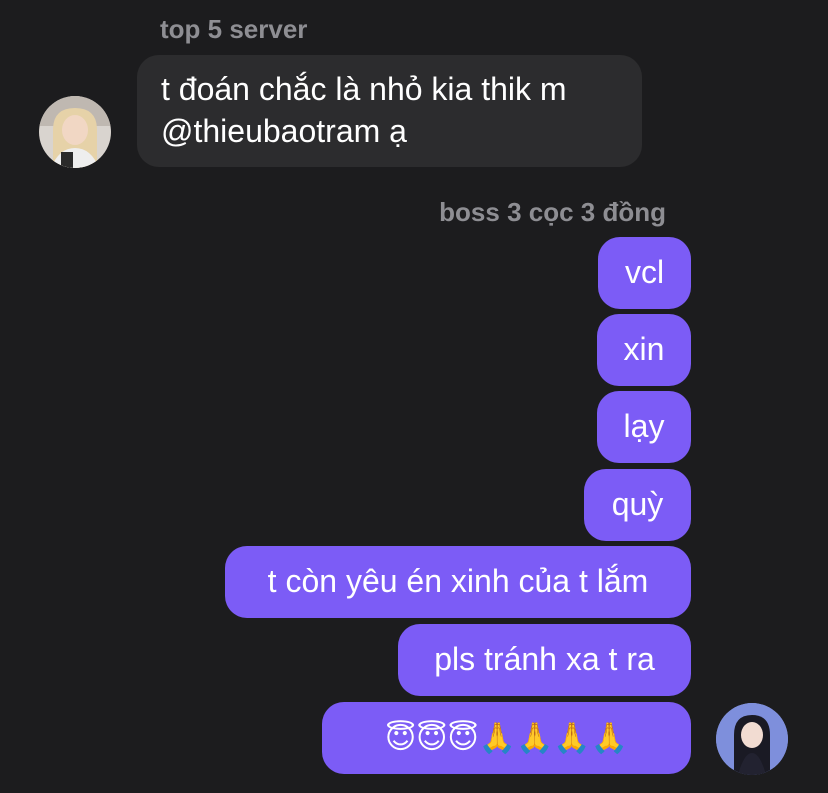 Image resolution: width=828 pixels, height=793 pixels. I want to click on outgoing-emoji-message-bubble: 😇😇😇🙏🙏🙏🙏, so click(506, 738).